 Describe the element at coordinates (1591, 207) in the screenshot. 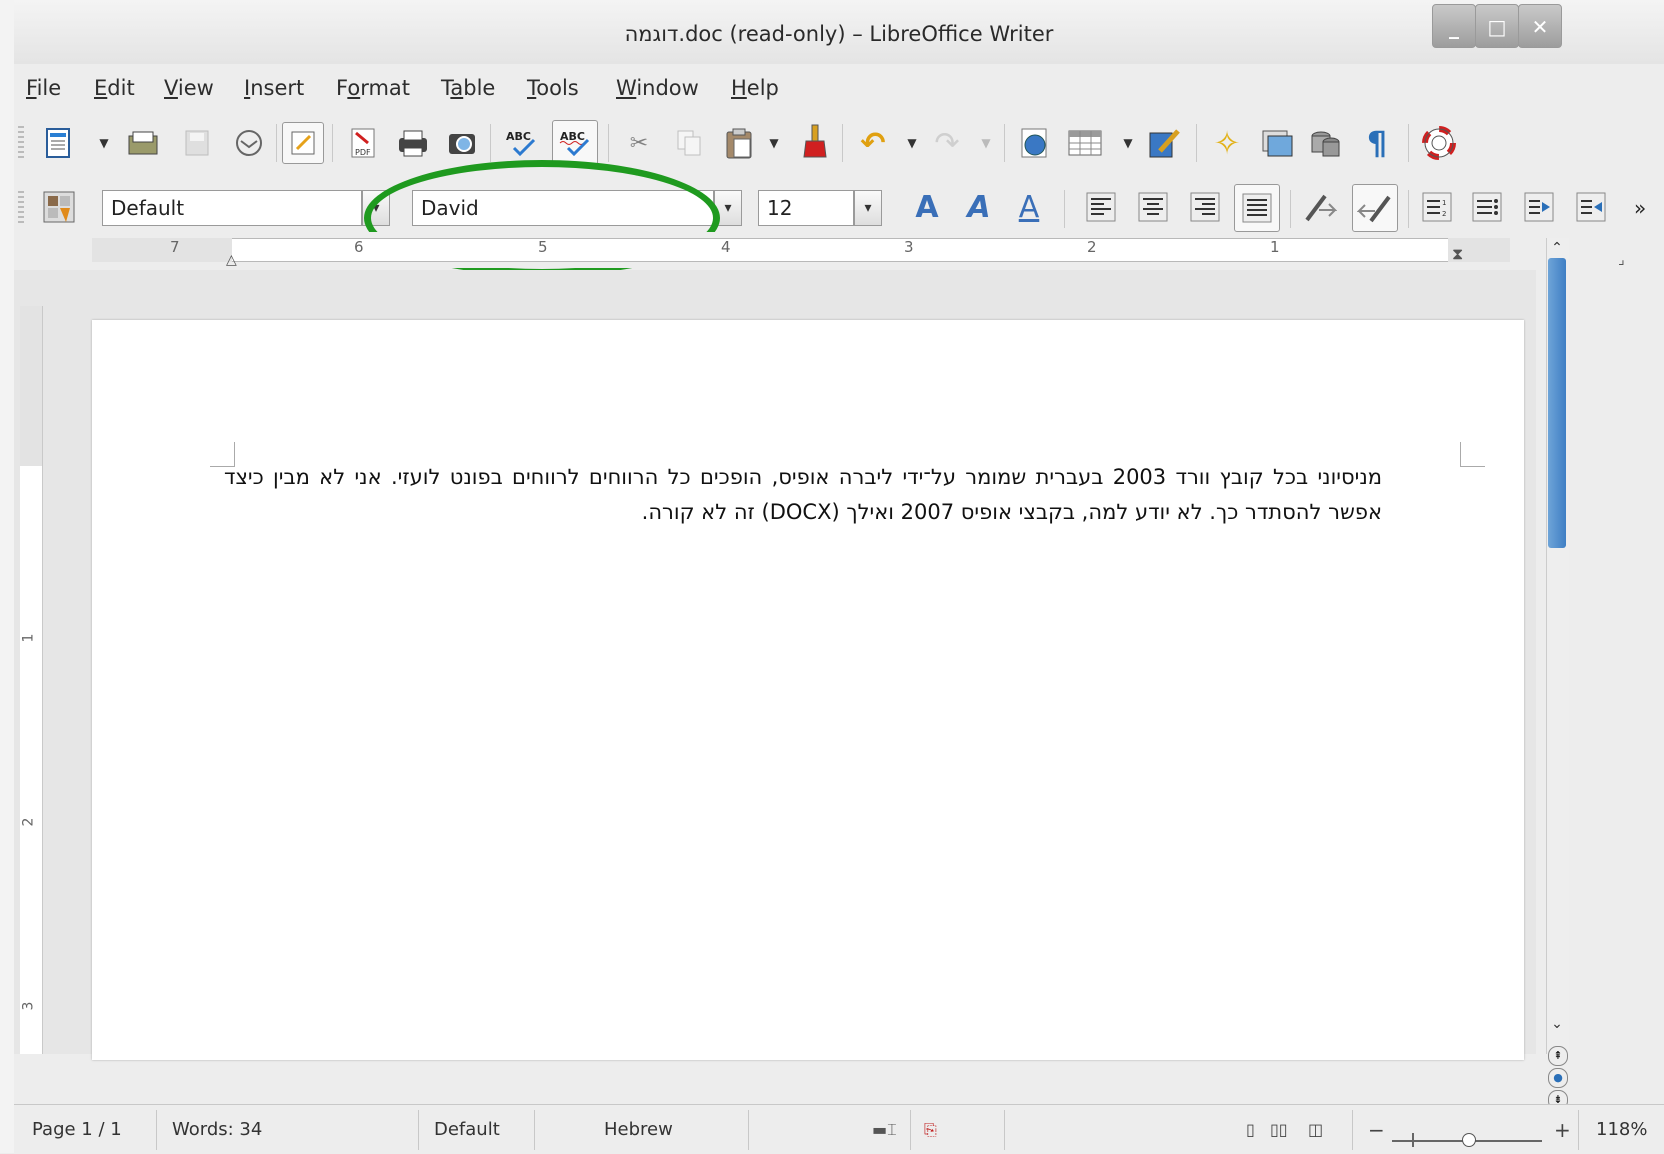

I see `decrease-indent-icon` at that location.